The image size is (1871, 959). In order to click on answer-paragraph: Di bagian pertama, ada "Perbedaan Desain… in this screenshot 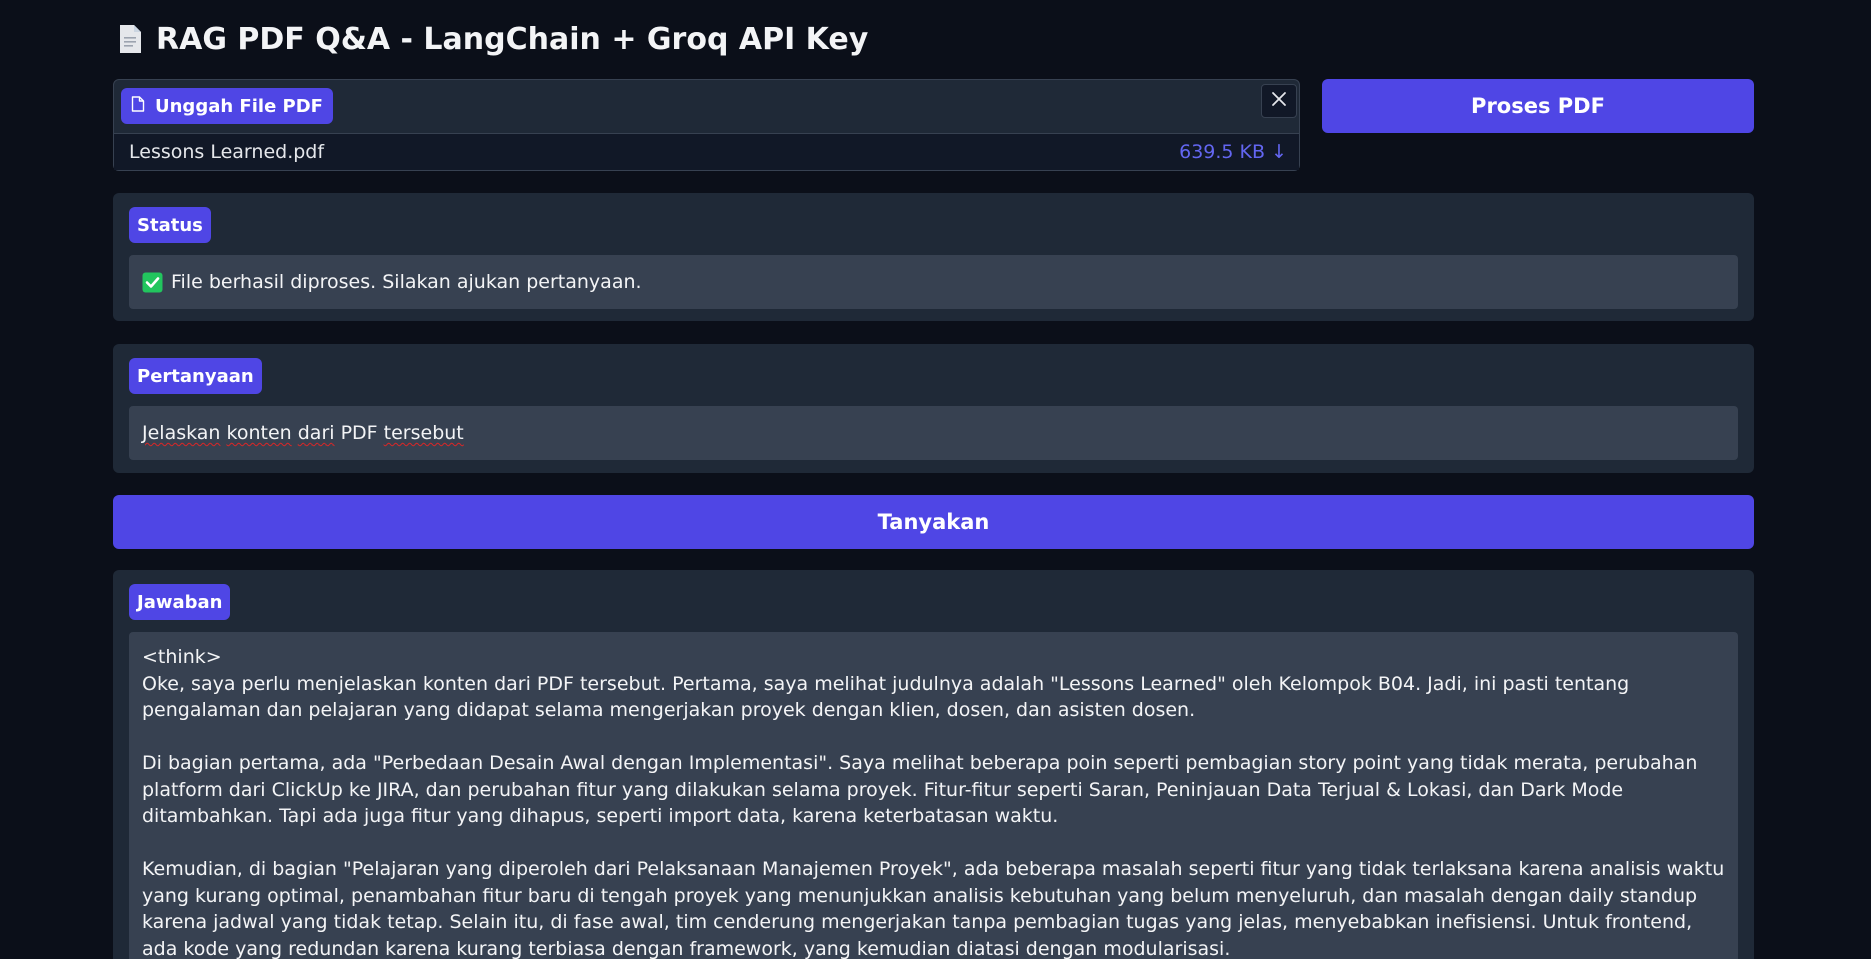, I will do `click(920, 789)`.